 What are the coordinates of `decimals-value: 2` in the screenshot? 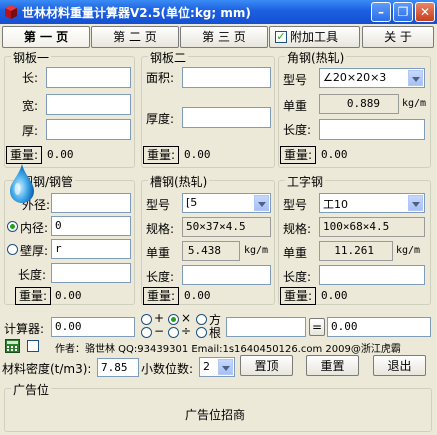 It's located at (206, 366).